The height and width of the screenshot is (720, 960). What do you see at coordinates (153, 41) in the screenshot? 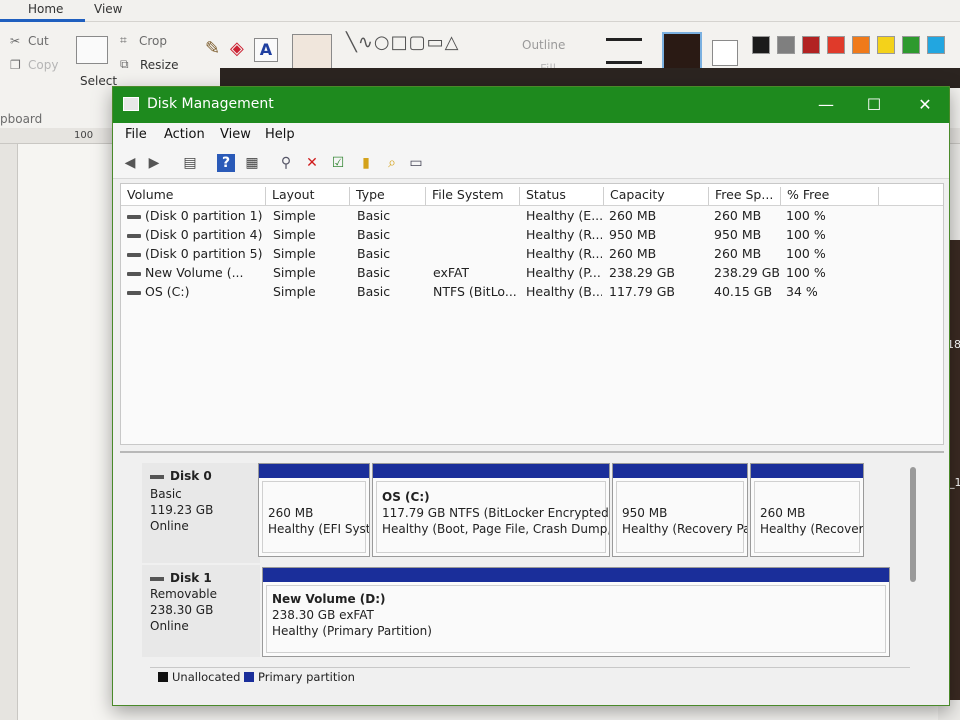
I see `crop-button: Crop` at bounding box center [153, 41].